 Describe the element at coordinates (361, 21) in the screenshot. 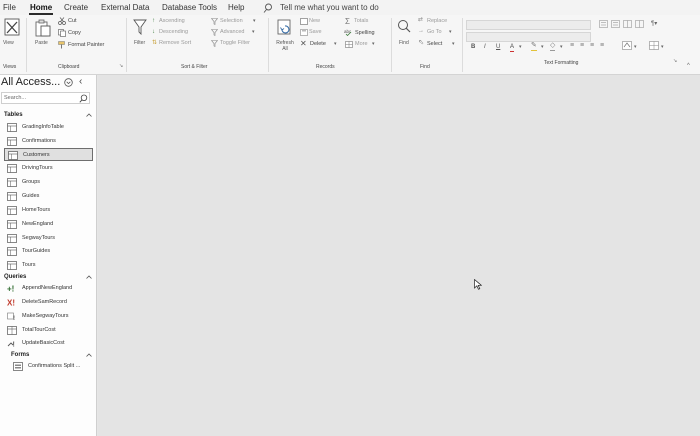

I see `totals-button: Totals` at that location.